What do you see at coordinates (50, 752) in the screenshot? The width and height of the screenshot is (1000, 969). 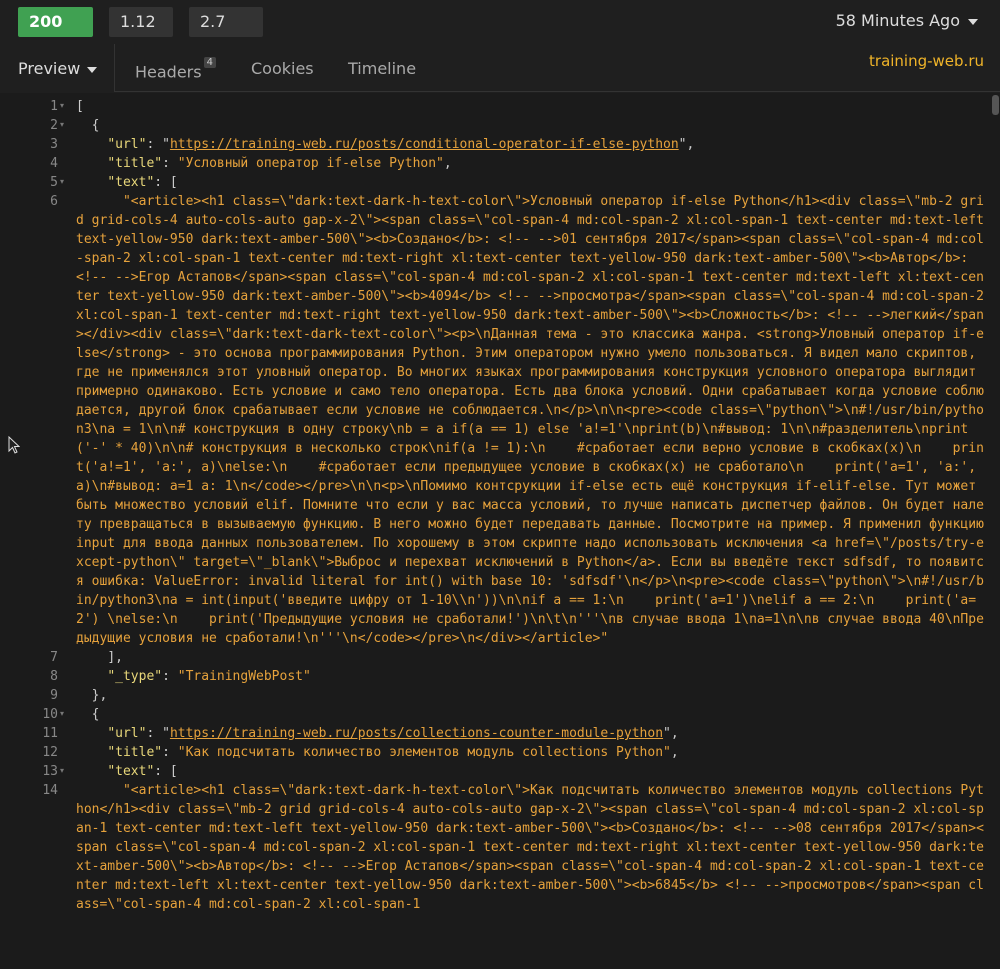 I see `line-number: 12` at bounding box center [50, 752].